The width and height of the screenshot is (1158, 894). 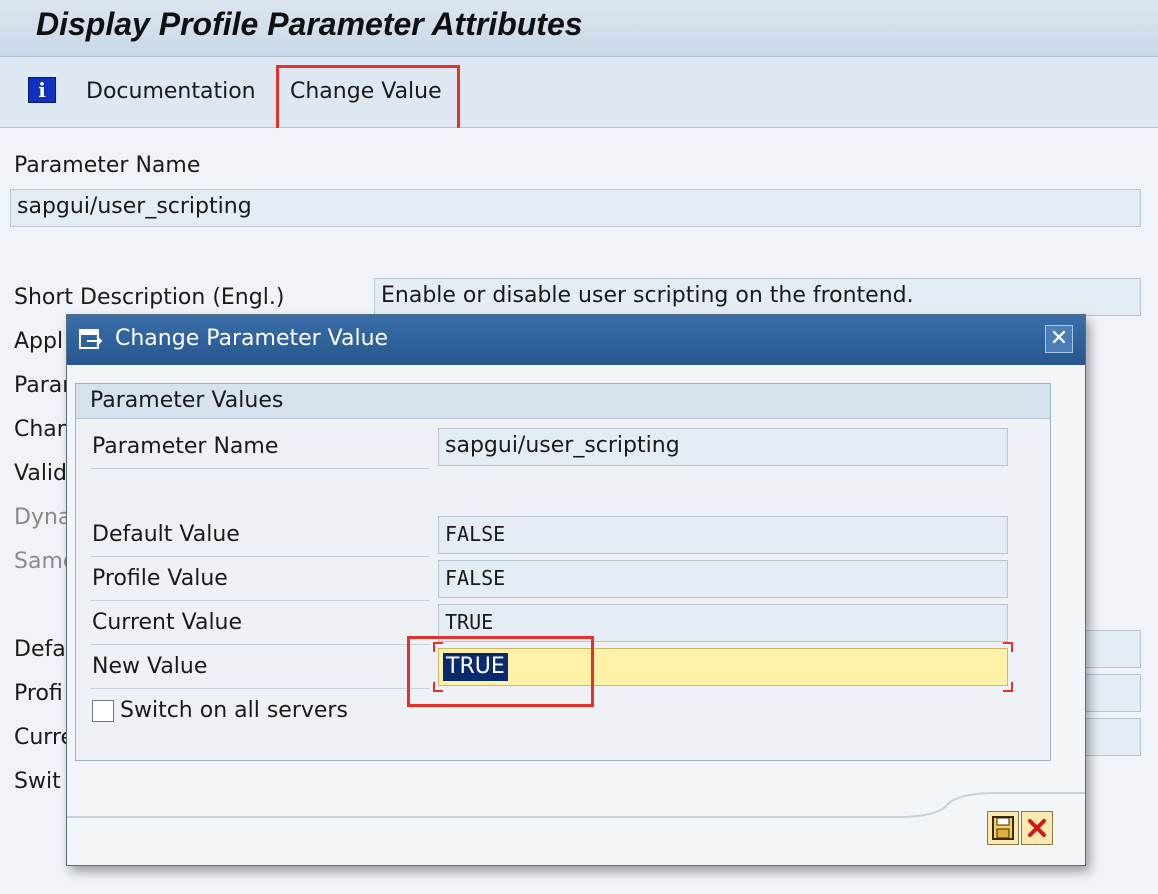 I want to click on cancel-icon-glyph, so click(x=1037, y=828).